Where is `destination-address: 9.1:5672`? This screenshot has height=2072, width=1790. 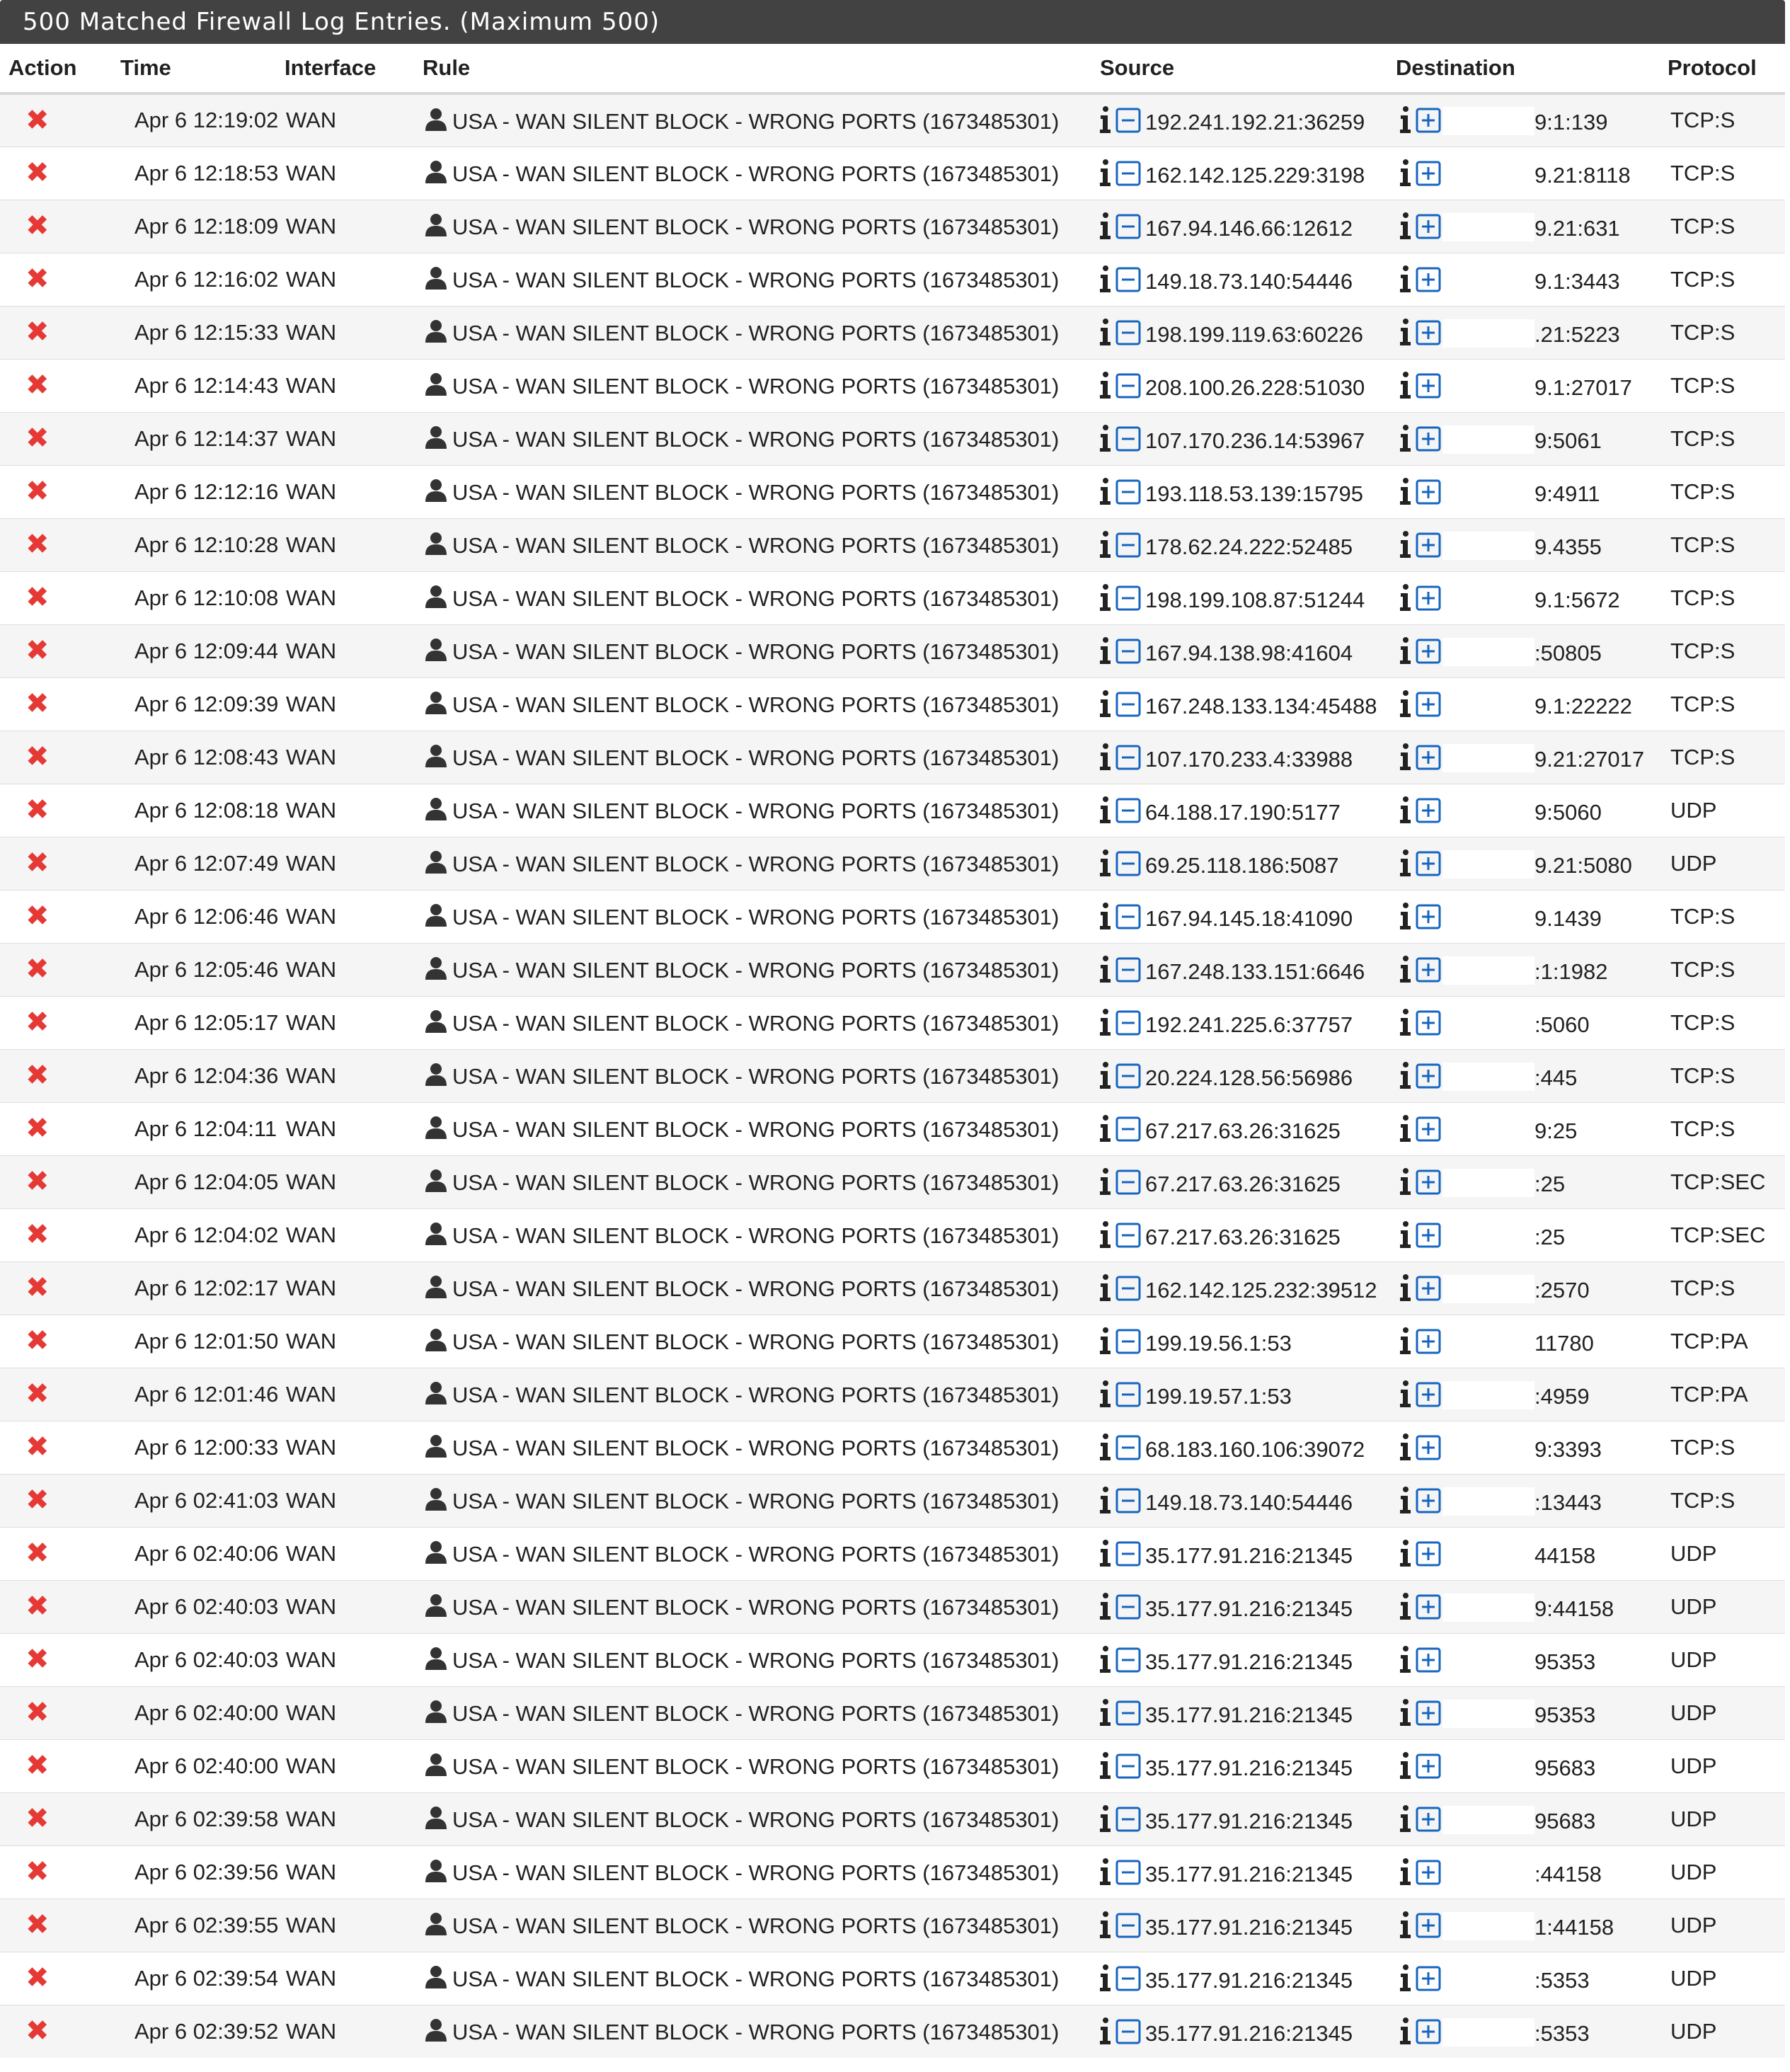 destination-address: 9.1:5672 is located at coordinates (1577, 600).